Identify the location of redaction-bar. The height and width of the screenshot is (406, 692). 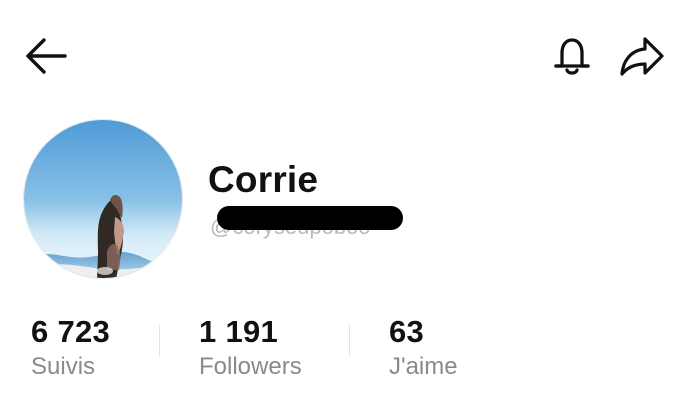
(310, 218).